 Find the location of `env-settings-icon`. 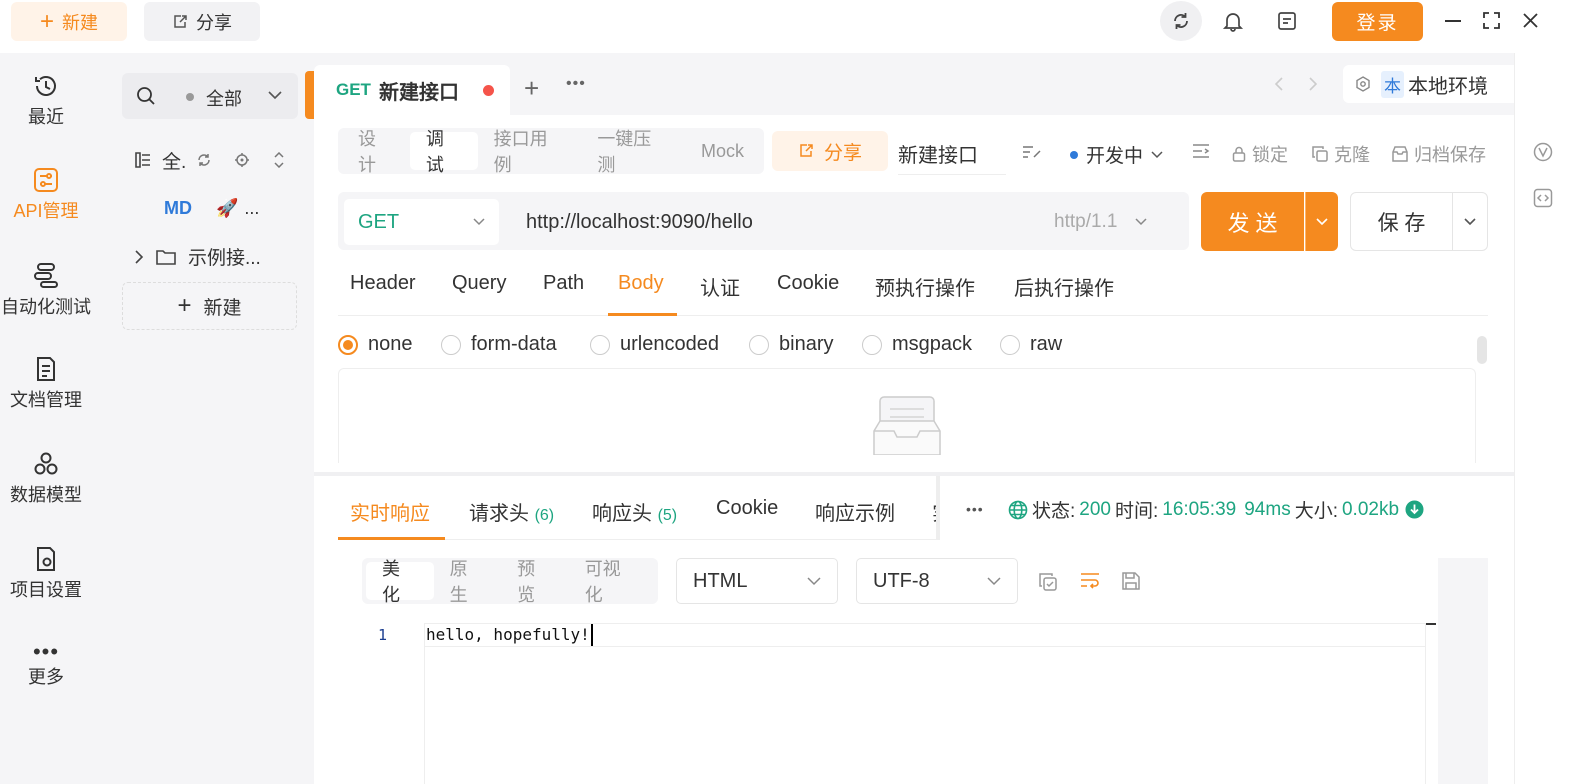

env-settings-icon is located at coordinates (1363, 84).